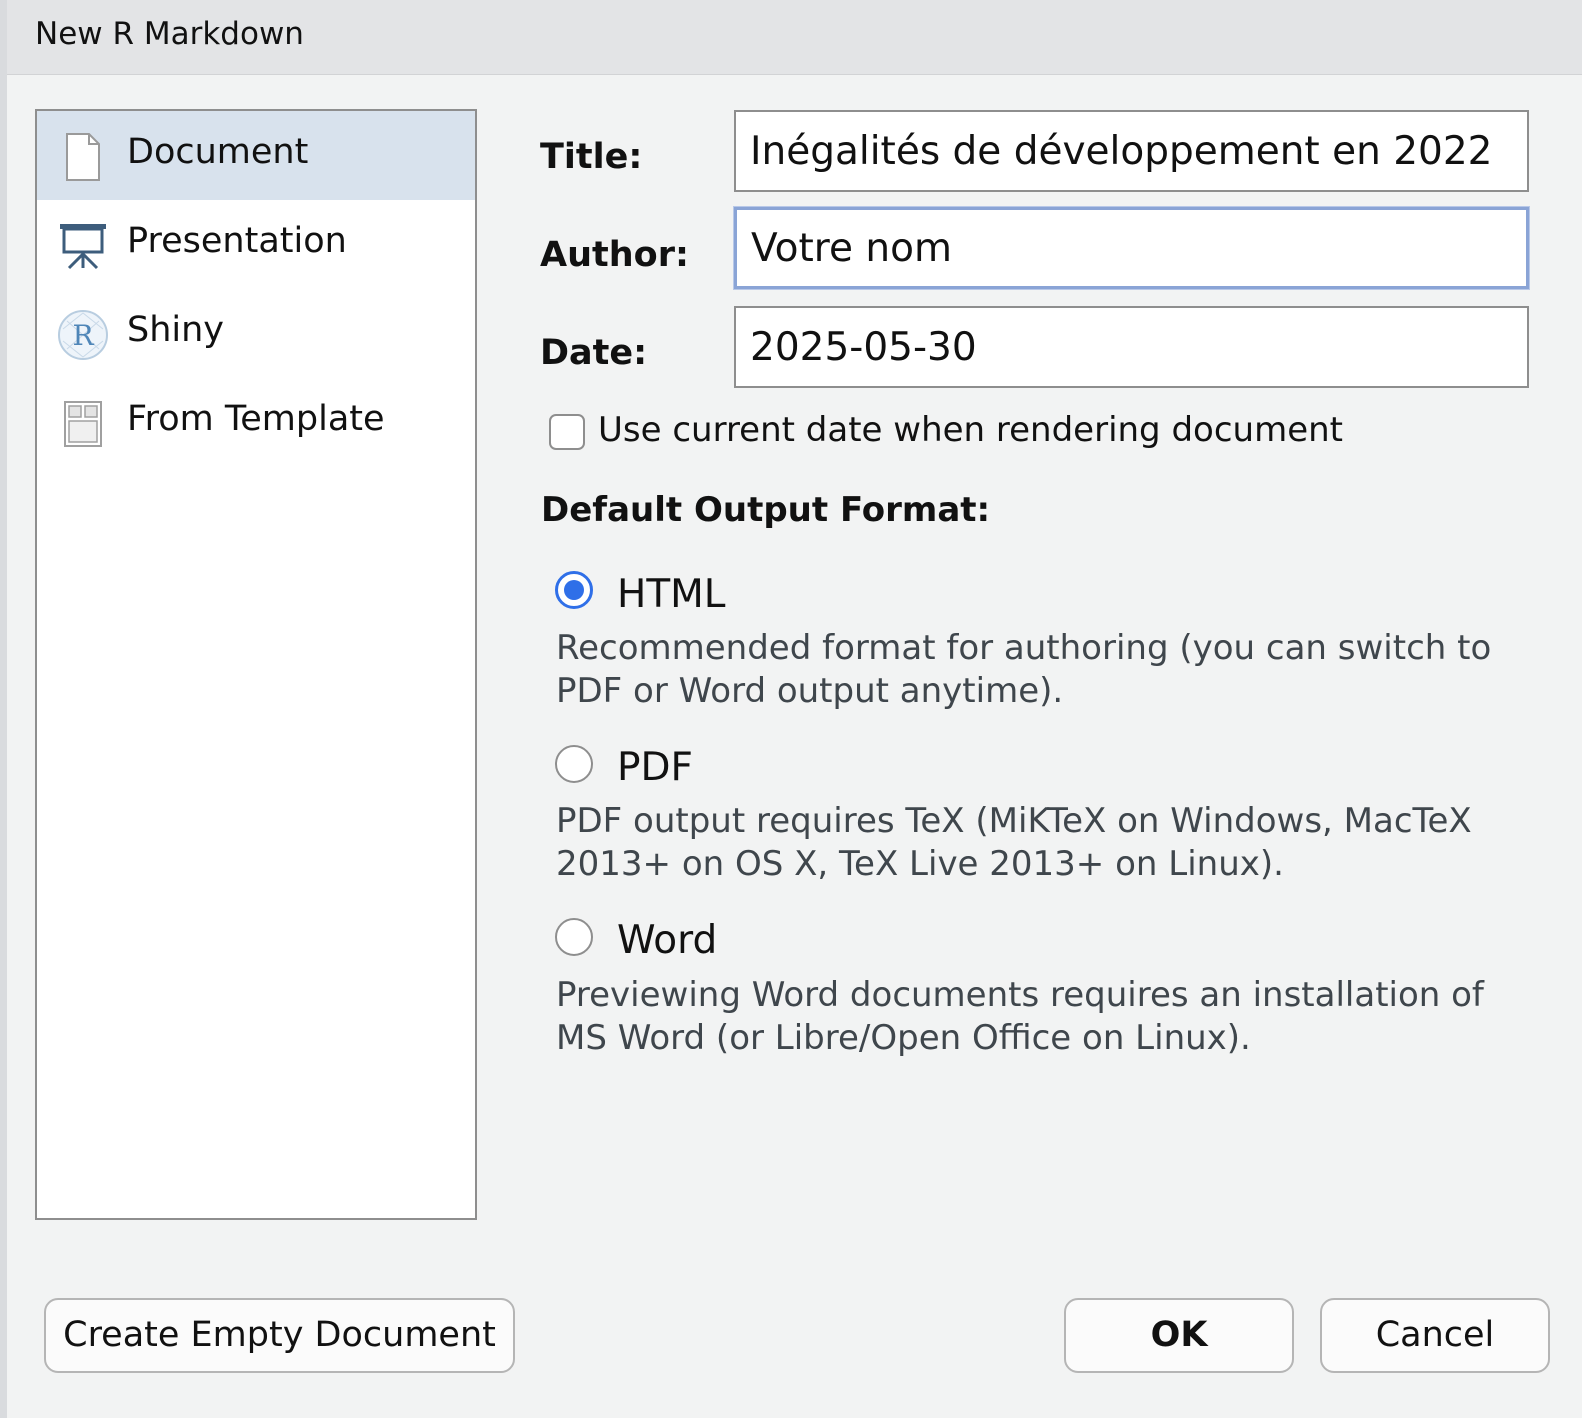  Describe the element at coordinates (237, 241) in the screenshot. I see `type-item-label: Presentation` at that location.